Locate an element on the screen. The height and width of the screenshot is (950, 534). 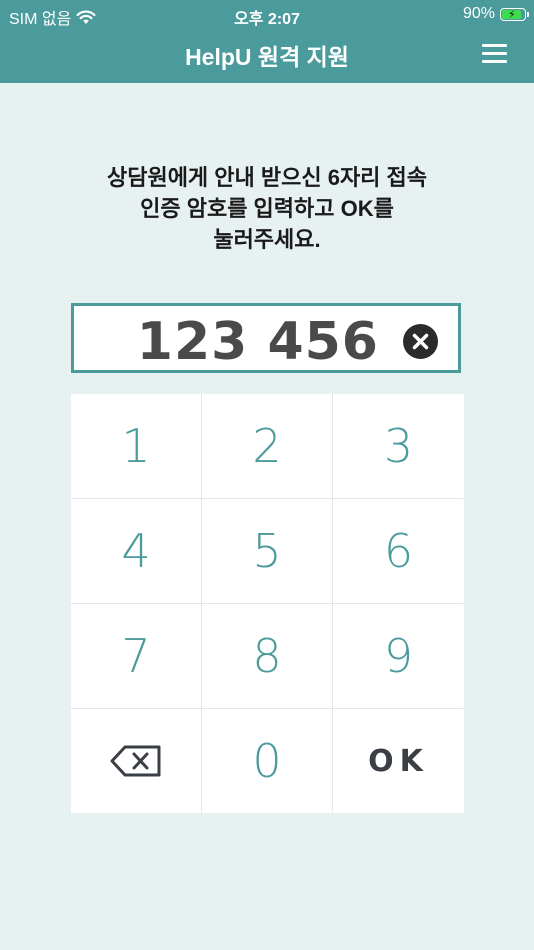
key-3: 3 is located at coordinates (398, 446).